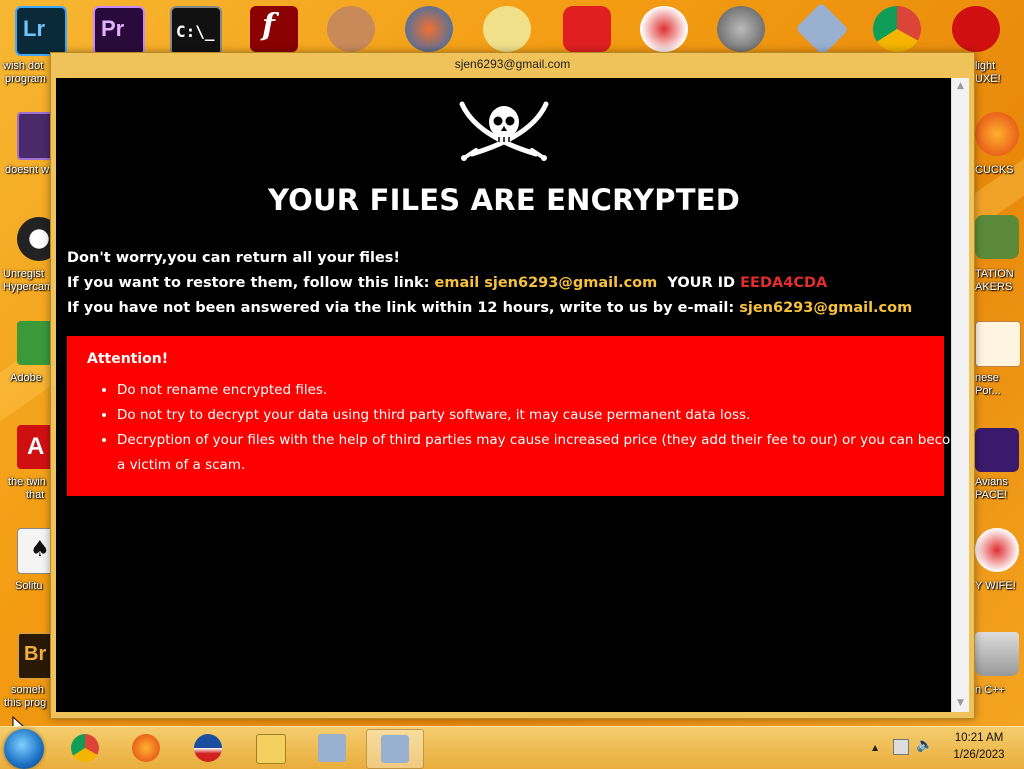 This screenshot has width=1024, height=769. What do you see at coordinates (507, 29) in the screenshot?
I see `flower-icon` at bounding box center [507, 29].